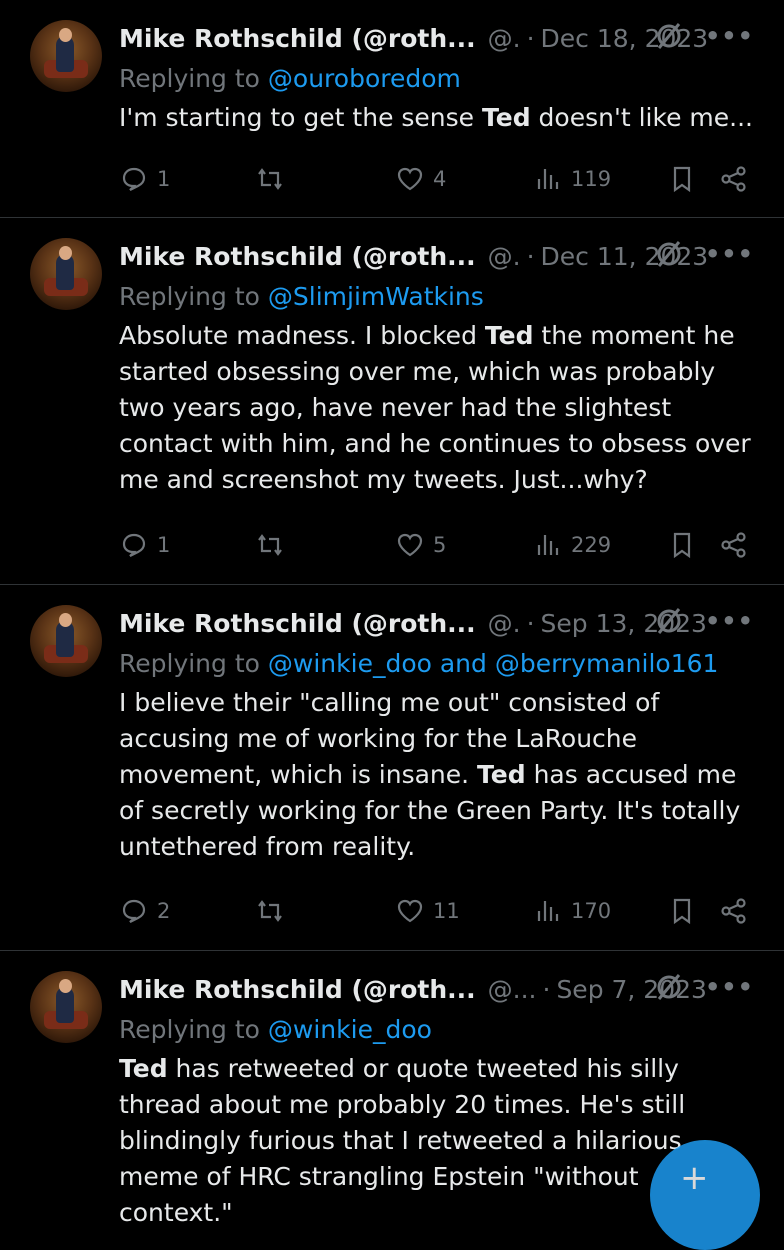  Describe the element at coordinates (446, 911) in the screenshot. I see `like-count: 11` at that location.